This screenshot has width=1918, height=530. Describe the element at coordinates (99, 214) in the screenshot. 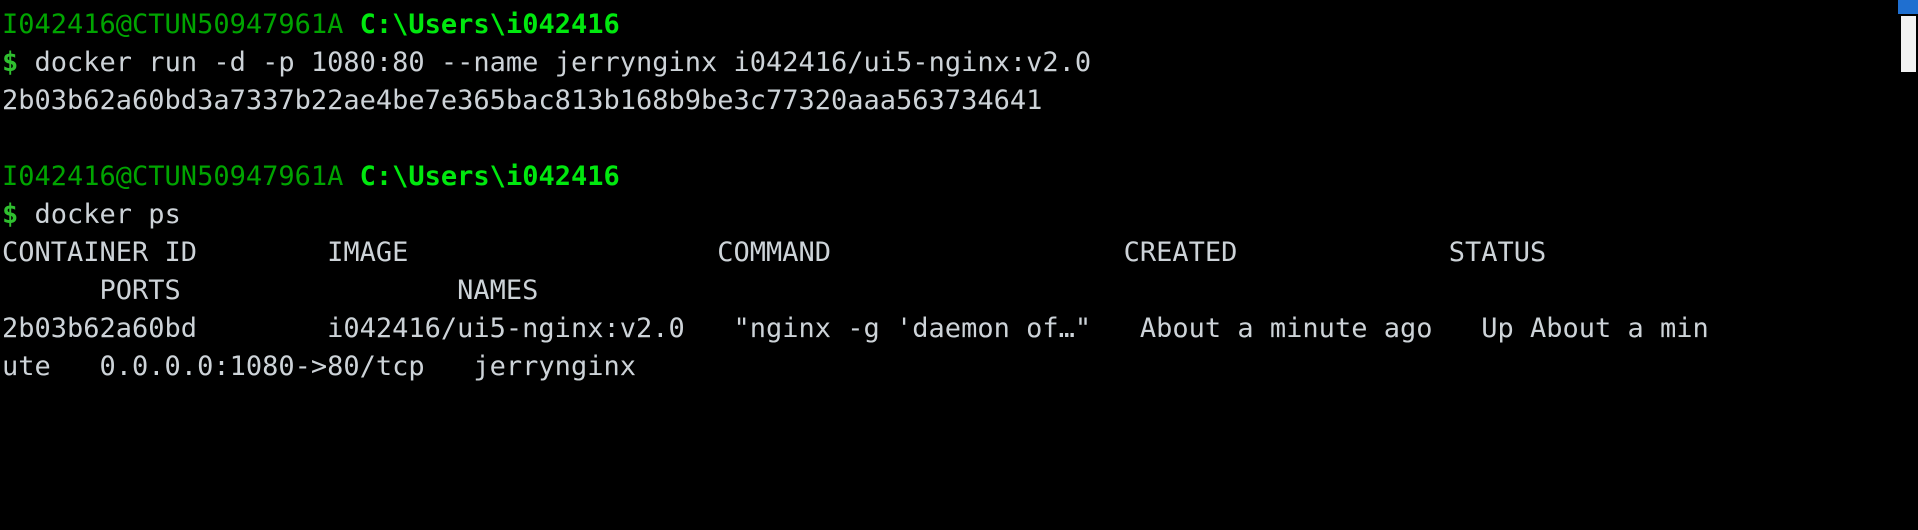

I see `command-text-docker-ps: docker ps` at that location.